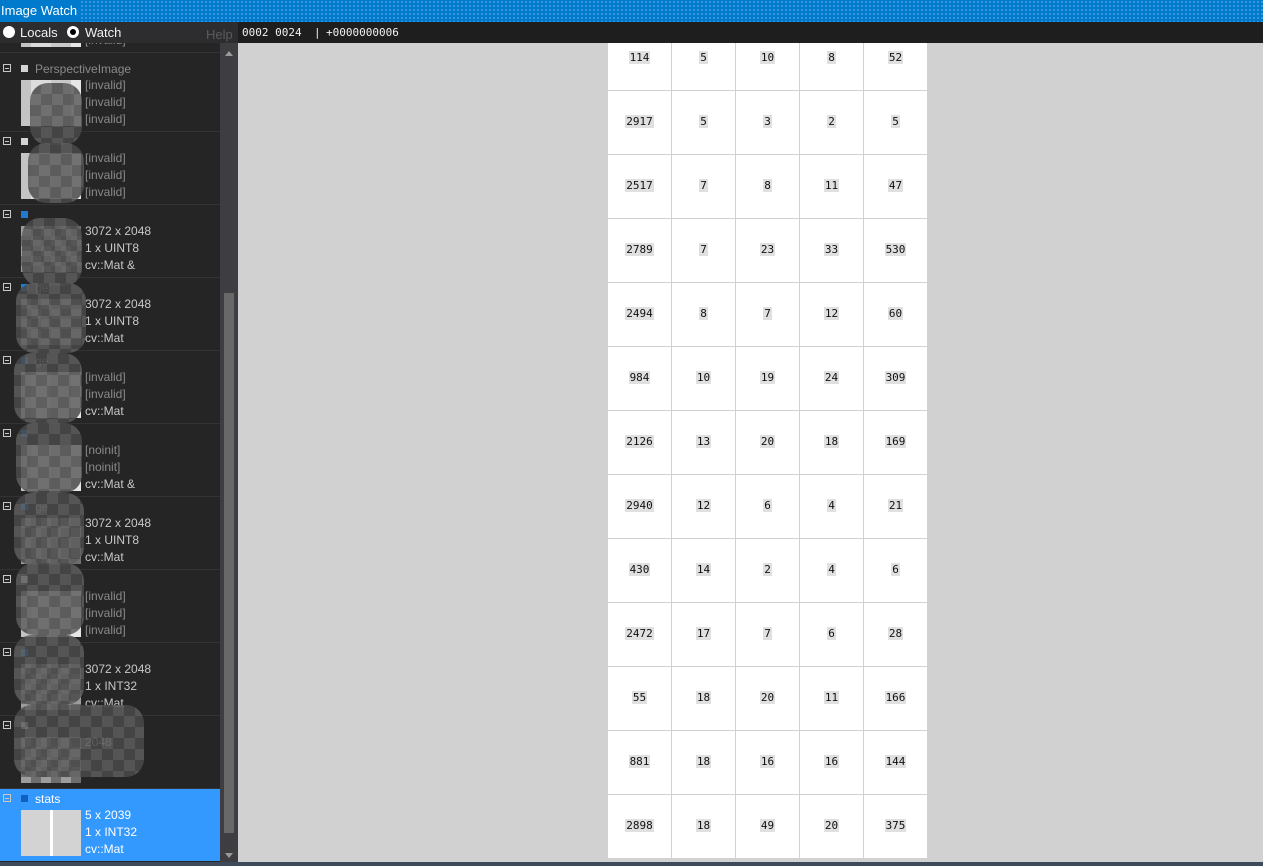 This screenshot has height=866, width=1263. What do you see at coordinates (105, 192) in the screenshot?
I see `watch-item-info: [invalid]` at bounding box center [105, 192].